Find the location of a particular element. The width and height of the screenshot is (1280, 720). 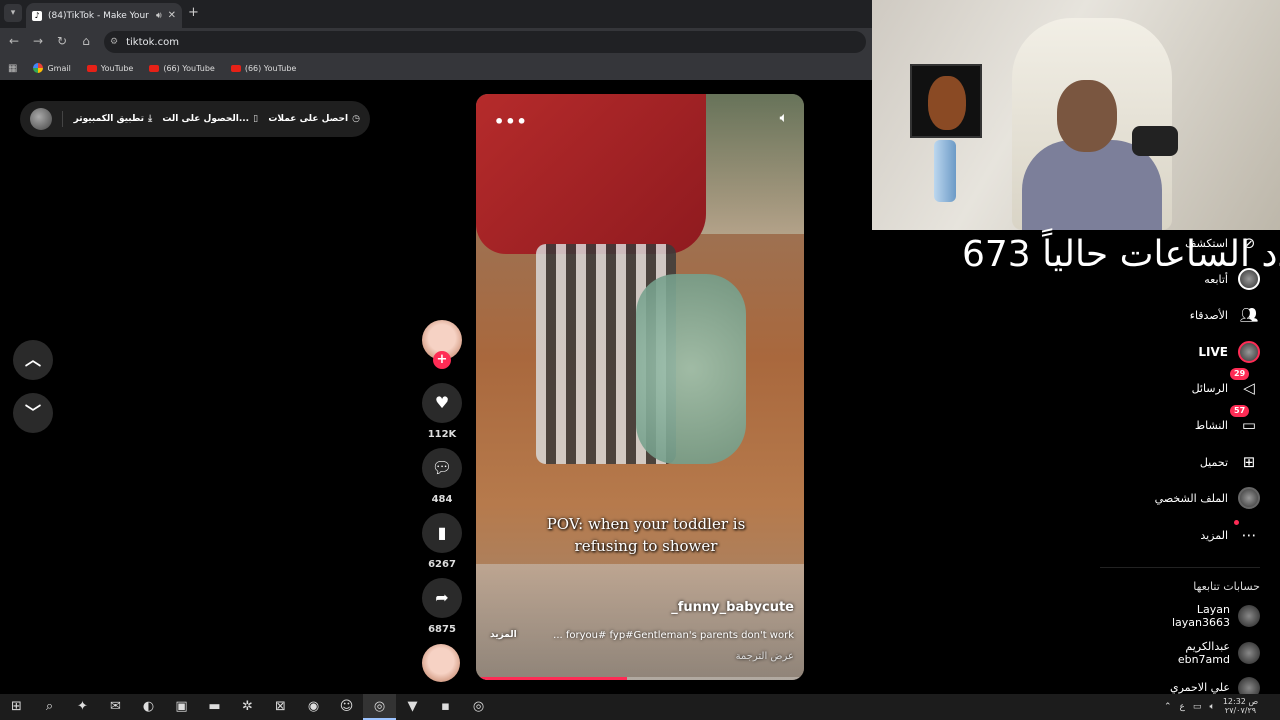

hours-overlay-text: عدد الساعات حالياً 673 is located at coordinates (1121, 254).